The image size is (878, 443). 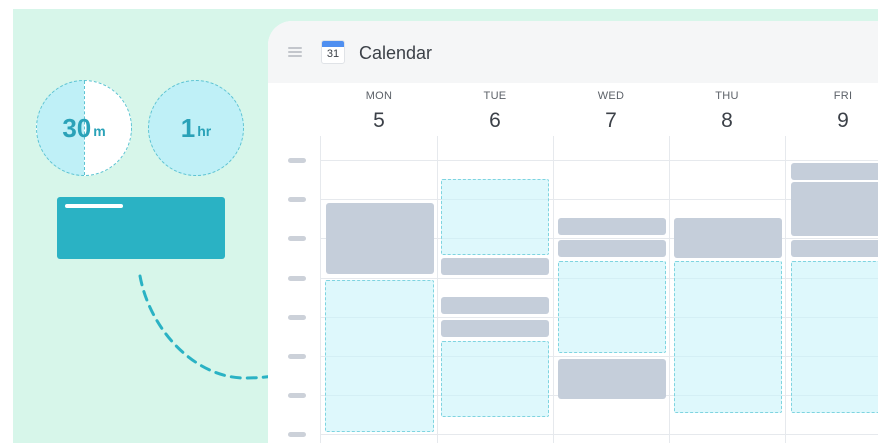 What do you see at coordinates (843, 96) in the screenshot?
I see `day-name: FRI` at bounding box center [843, 96].